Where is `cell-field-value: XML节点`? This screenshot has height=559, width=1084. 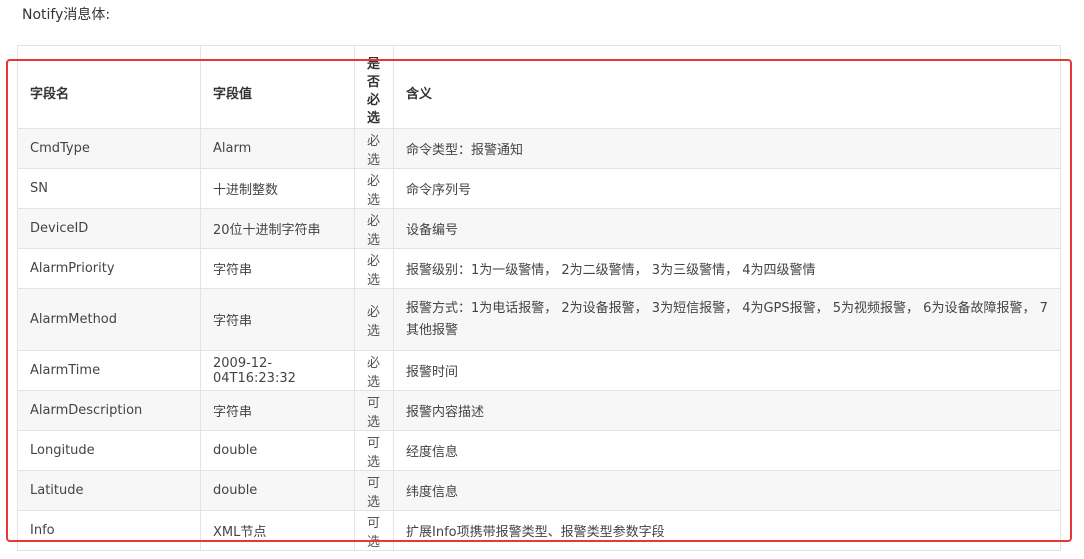 cell-field-value: XML节点 is located at coordinates (277, 530).